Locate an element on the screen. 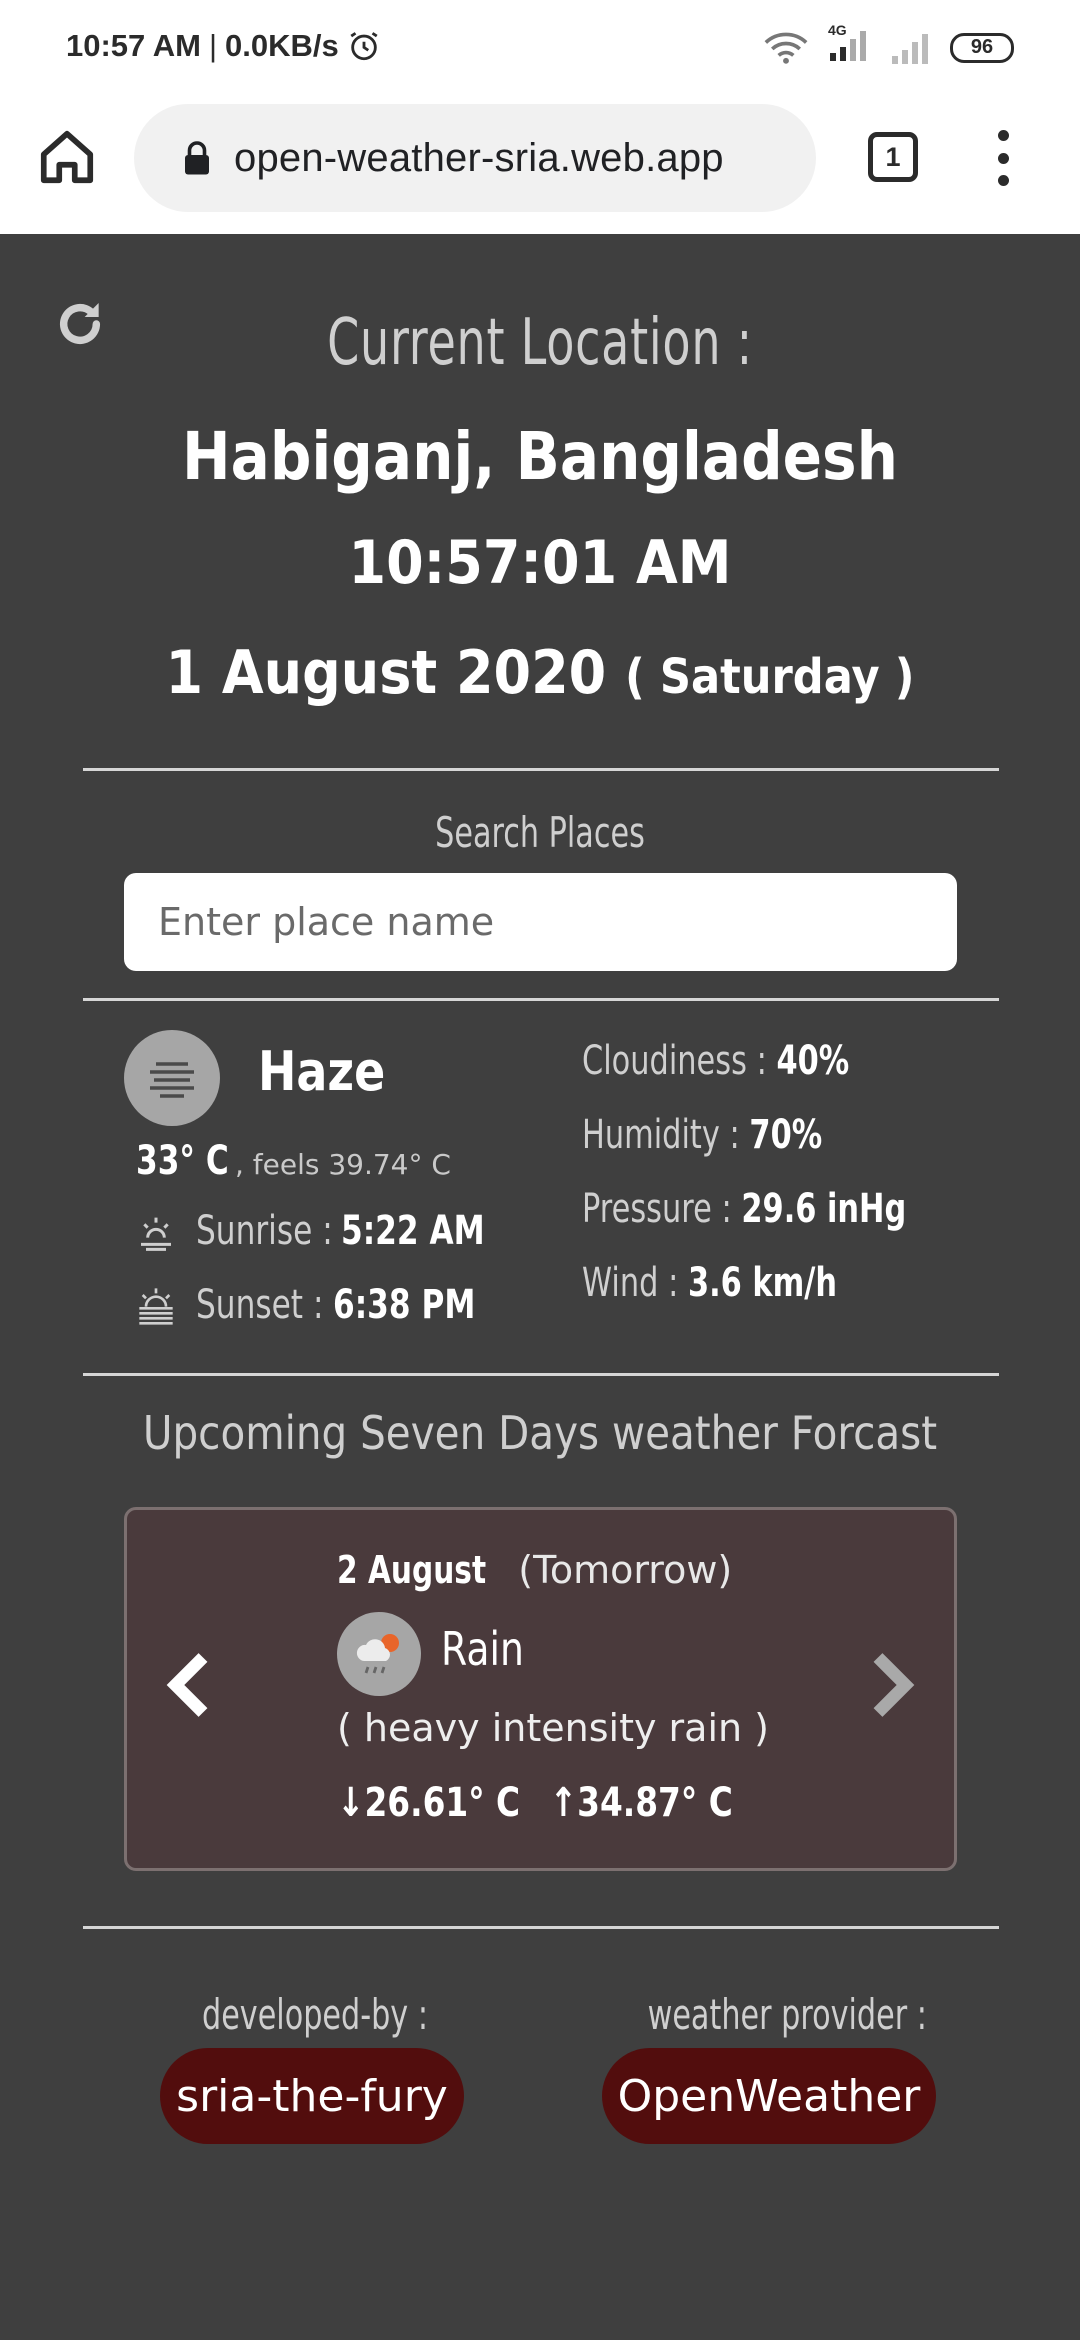  search-input is located at coordinates (540, 922).